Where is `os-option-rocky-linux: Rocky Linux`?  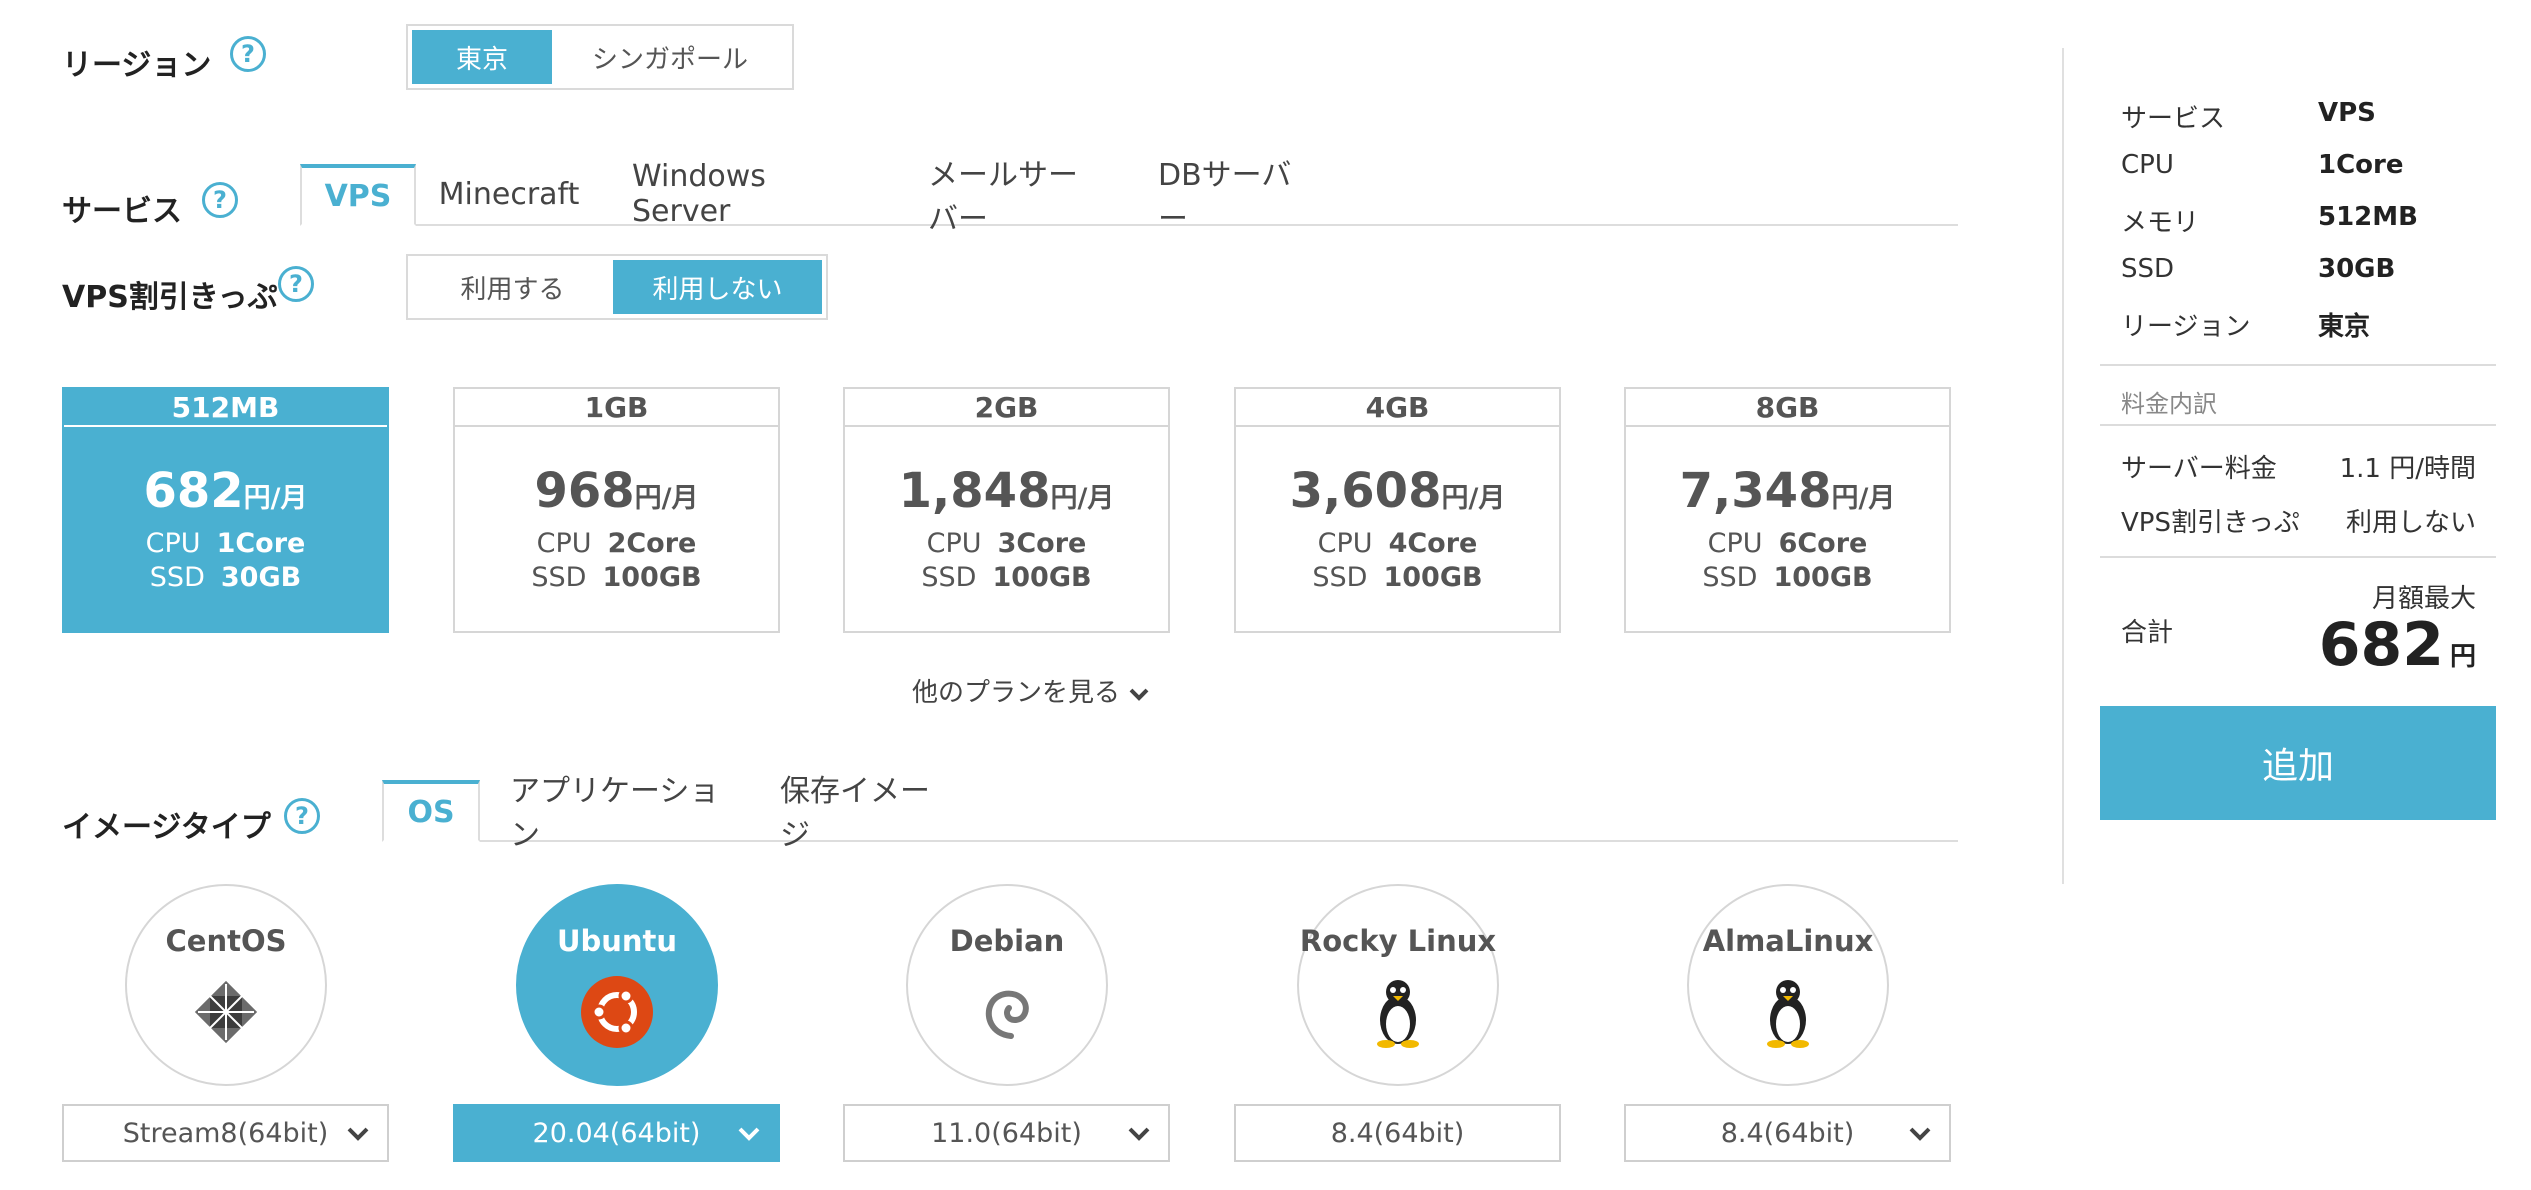
os-option-rocky-linux: Rocky Linux is located at coordinates (1398, 985).